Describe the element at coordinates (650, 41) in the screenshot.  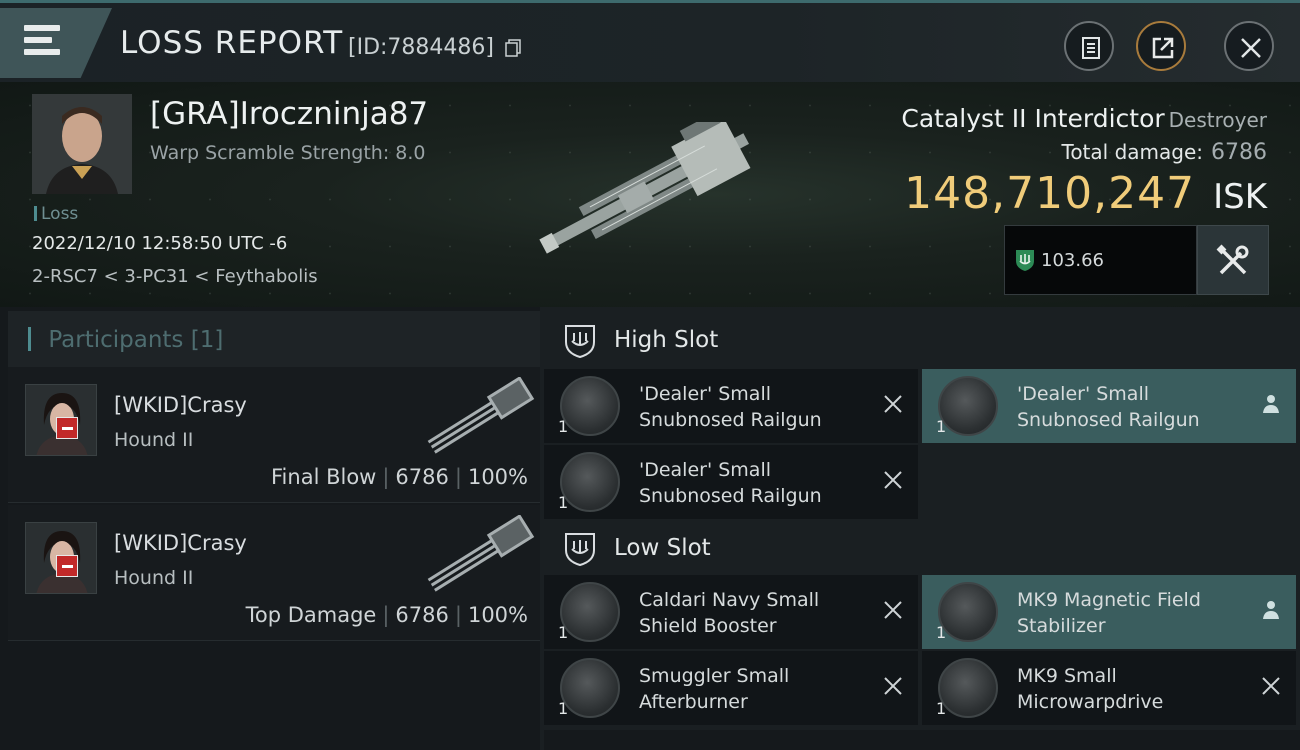
I see `header-bar: LOSS REPORT [ID:7884486]` at that location.